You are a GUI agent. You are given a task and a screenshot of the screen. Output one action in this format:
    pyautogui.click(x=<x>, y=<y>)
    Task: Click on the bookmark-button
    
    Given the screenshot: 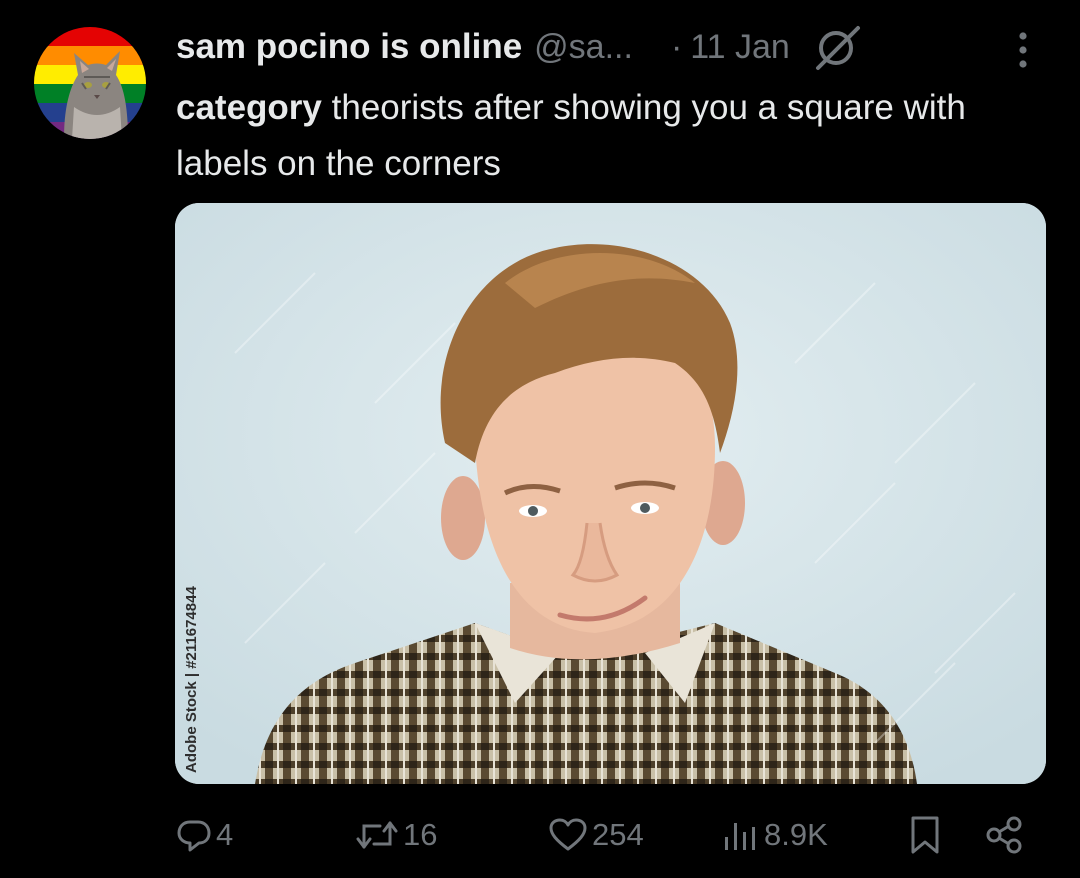 What is the action you would take?
    pyautogui.click(x=925, y=835)
    